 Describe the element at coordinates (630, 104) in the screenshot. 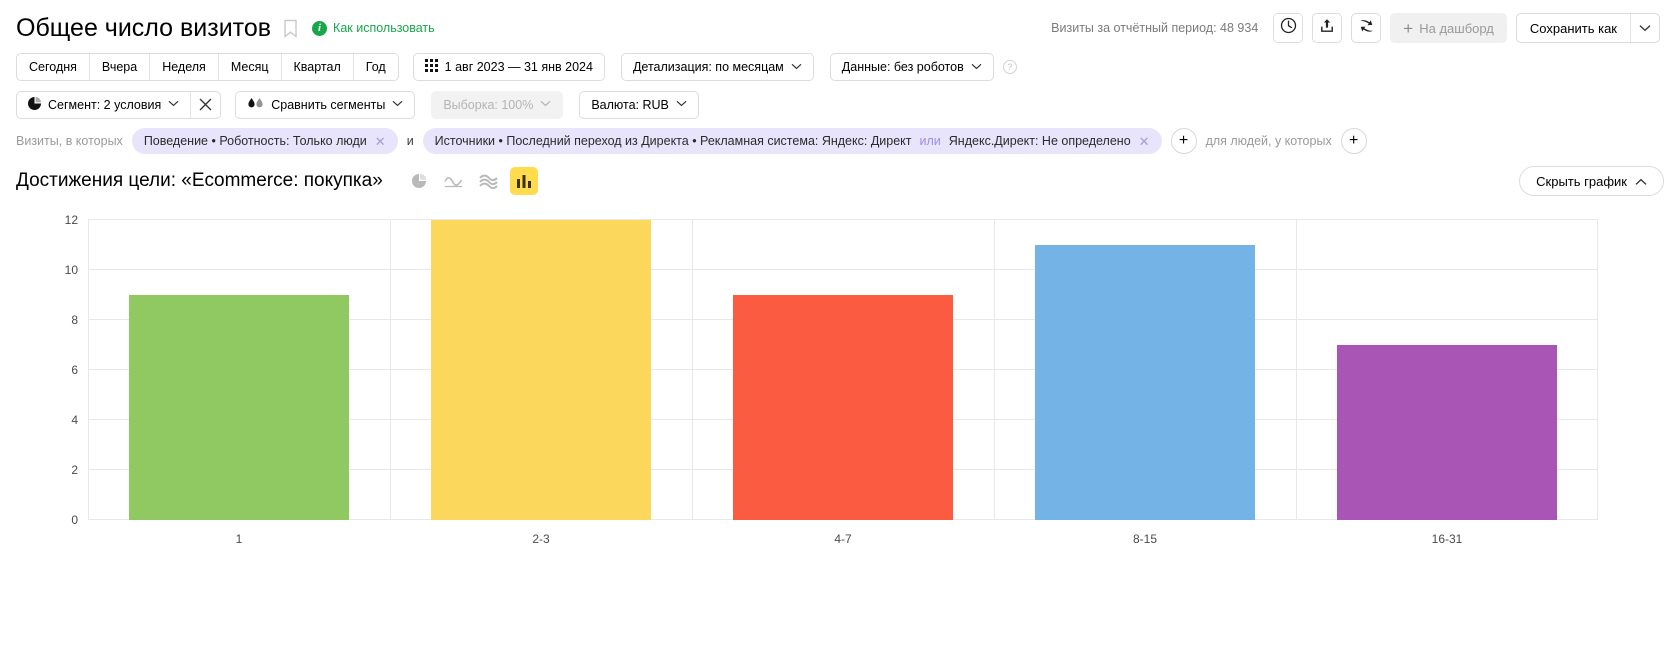

I see `currency-label: Валюта: RUB` at that location.